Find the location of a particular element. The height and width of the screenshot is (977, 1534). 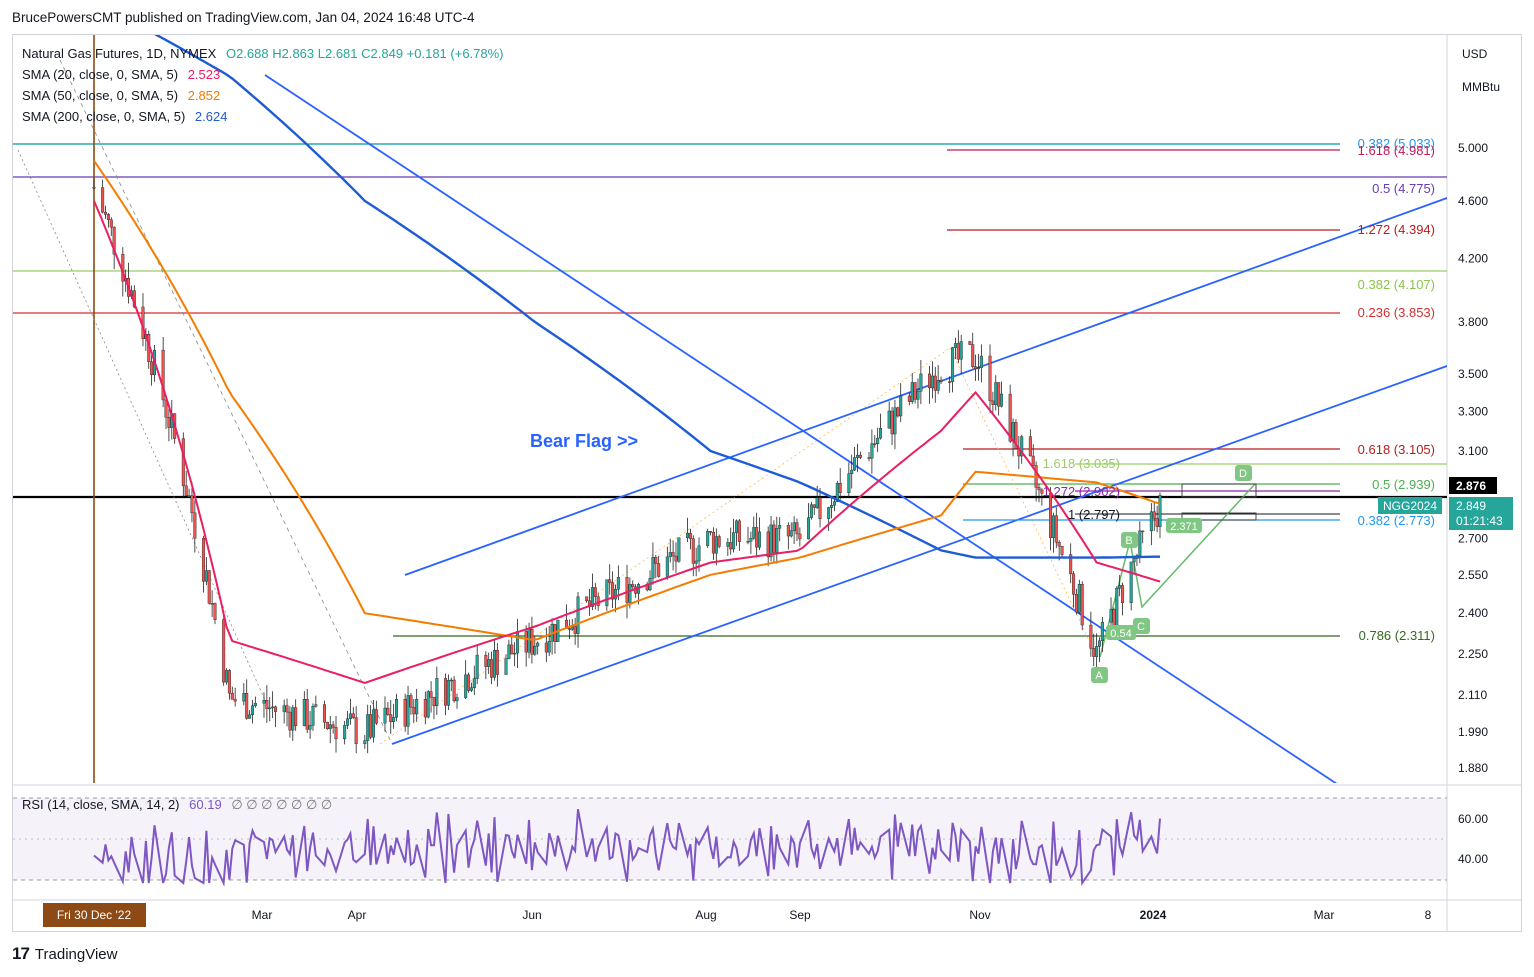

time-label-mar-2024: Mar is located at coordinates (1324, 915).